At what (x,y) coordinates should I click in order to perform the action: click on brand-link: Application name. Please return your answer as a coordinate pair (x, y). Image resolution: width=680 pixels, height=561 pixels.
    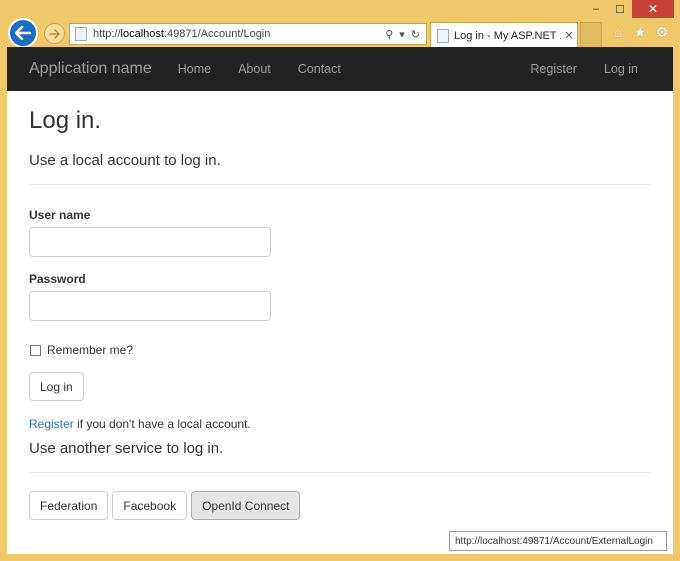
    Looking at the image, I should click on (90, 69).